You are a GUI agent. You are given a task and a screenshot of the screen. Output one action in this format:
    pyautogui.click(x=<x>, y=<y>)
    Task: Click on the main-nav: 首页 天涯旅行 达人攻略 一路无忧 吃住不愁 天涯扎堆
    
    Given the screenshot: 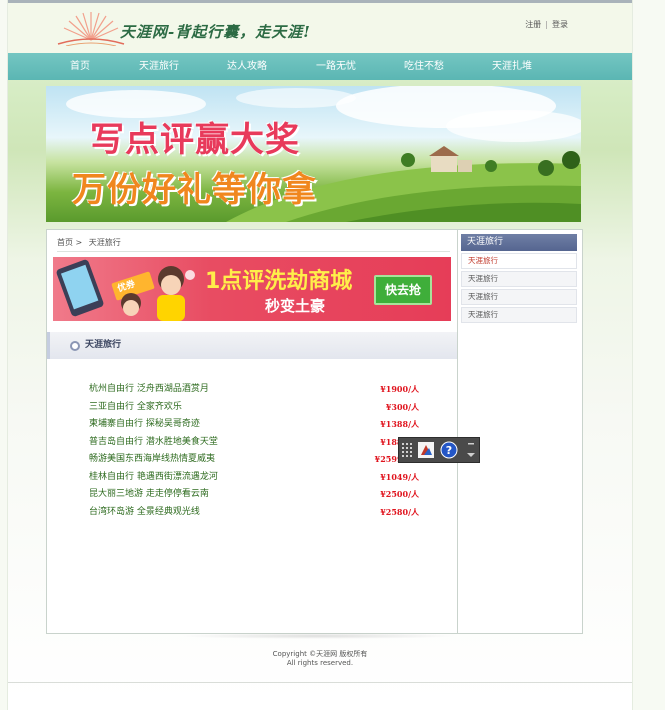 What is the action you would take?
    pyautogui.click(x=320, y=66)
    